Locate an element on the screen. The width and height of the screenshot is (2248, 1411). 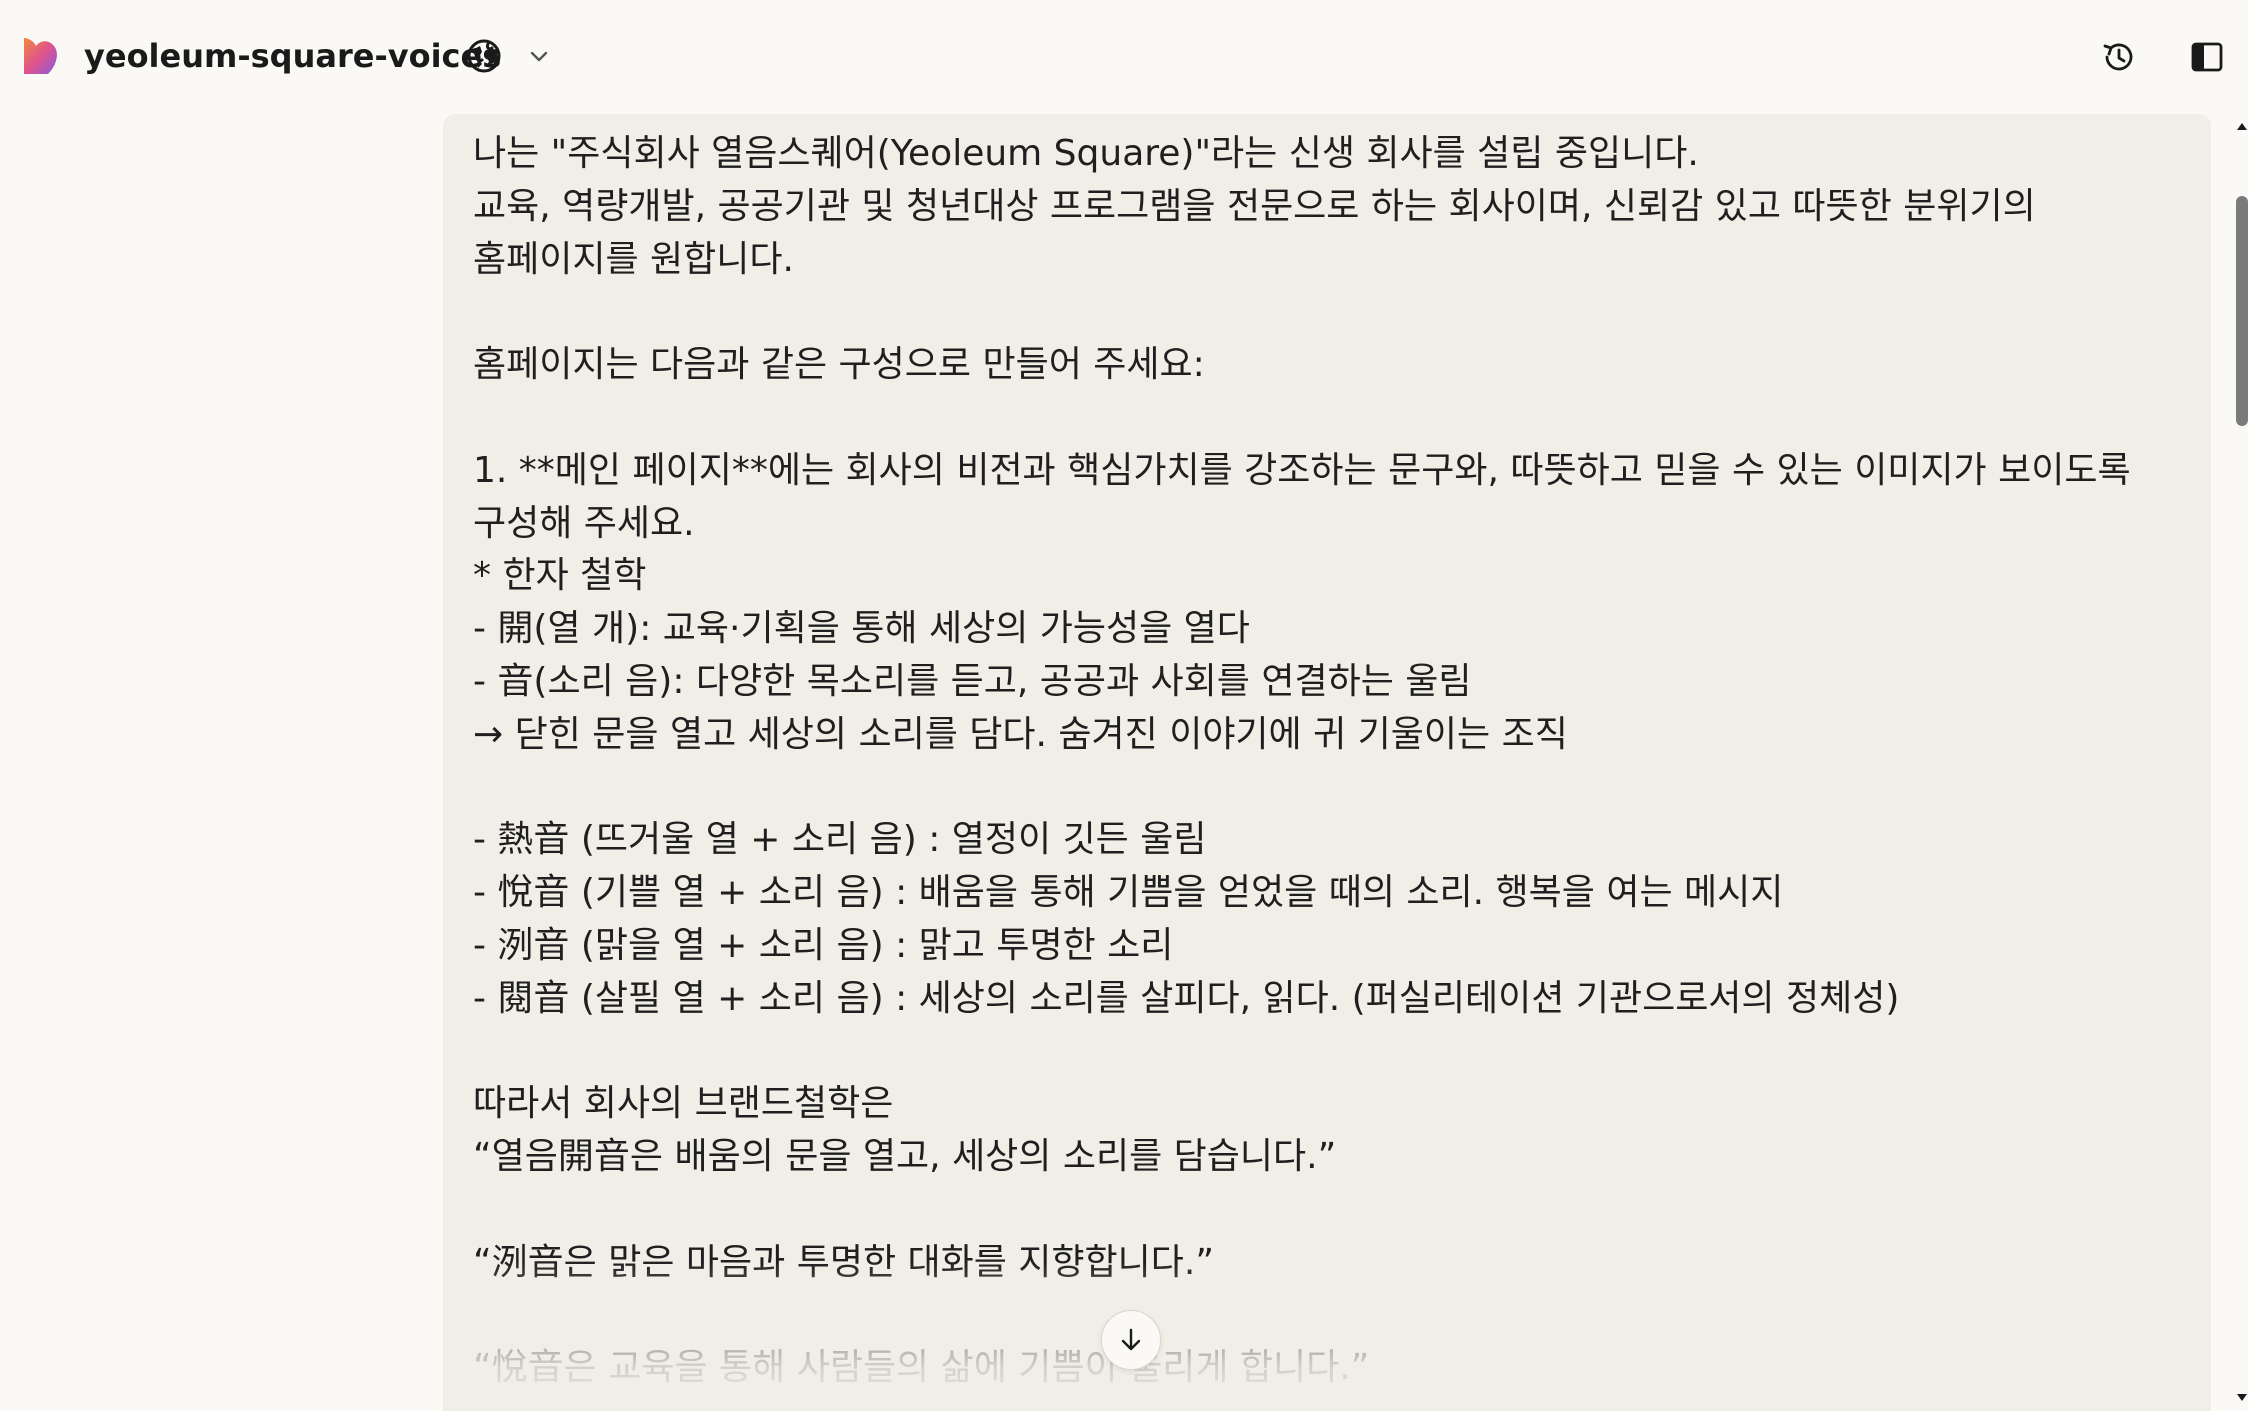
scrollbar-thumb is located at coordinates (2242, 311).